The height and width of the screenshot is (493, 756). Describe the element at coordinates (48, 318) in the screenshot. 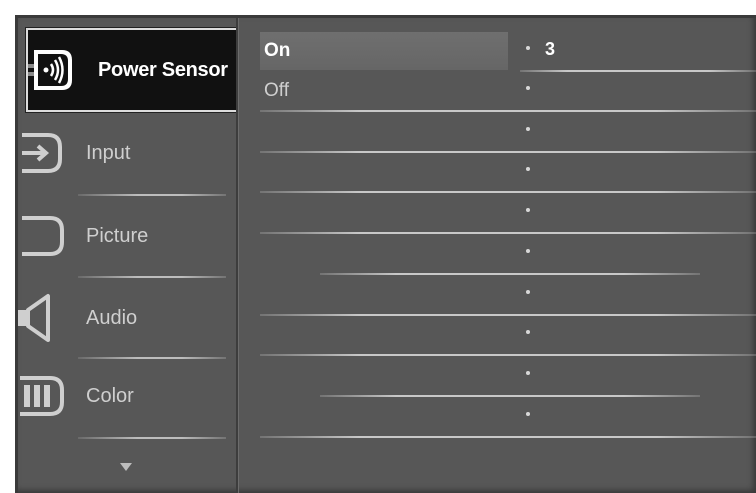

I see `audio-icon` at that location.